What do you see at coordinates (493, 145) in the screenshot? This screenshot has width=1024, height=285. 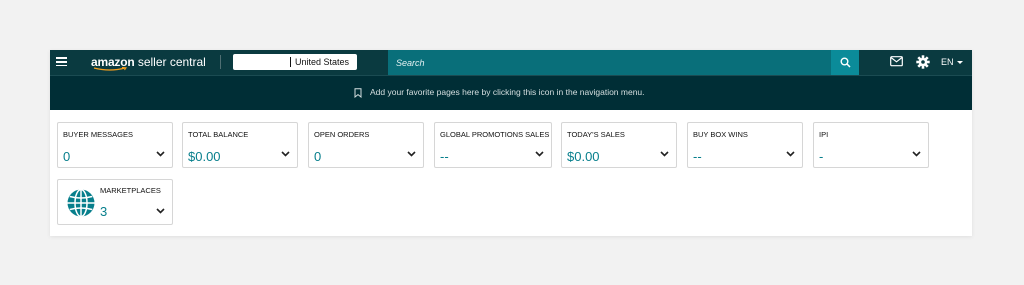 I see `widget-global-promotions-sales: GLOBAL PROMOTIONS SALES --` at bounding box center [493, 145].